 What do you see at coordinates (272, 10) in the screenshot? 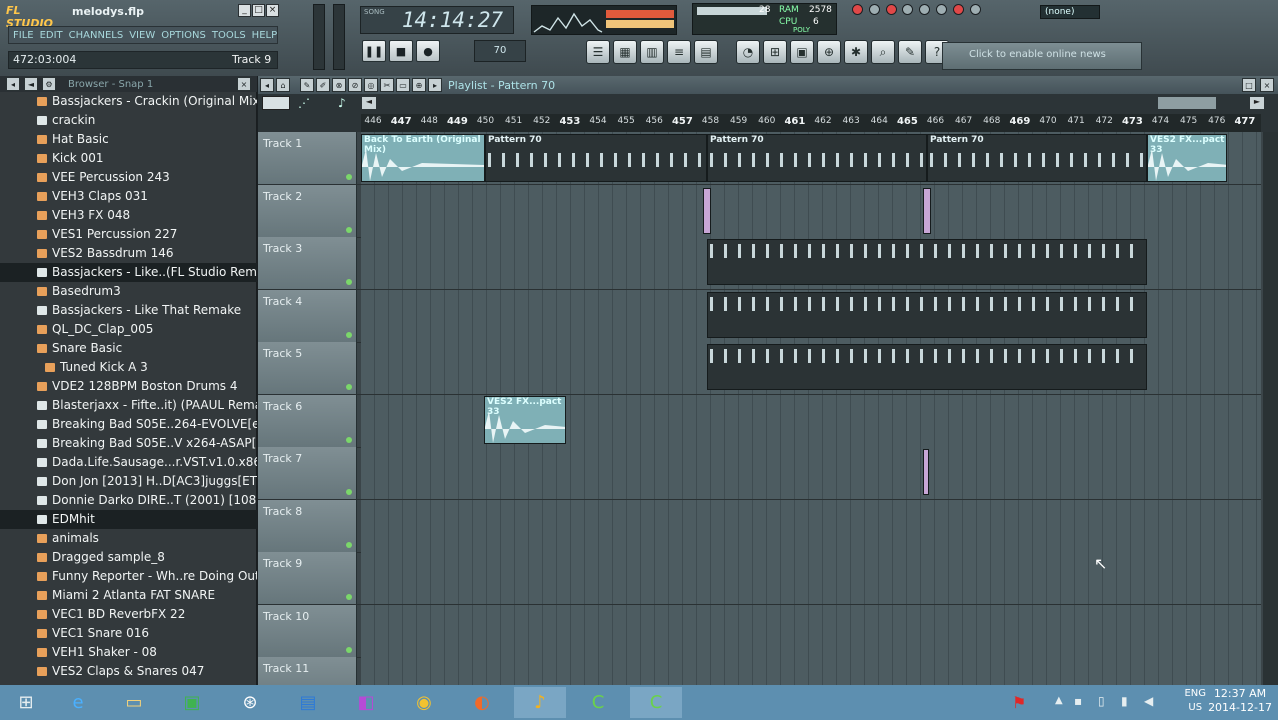
I see `close-icon: ×` at bounding box center [272, 10].